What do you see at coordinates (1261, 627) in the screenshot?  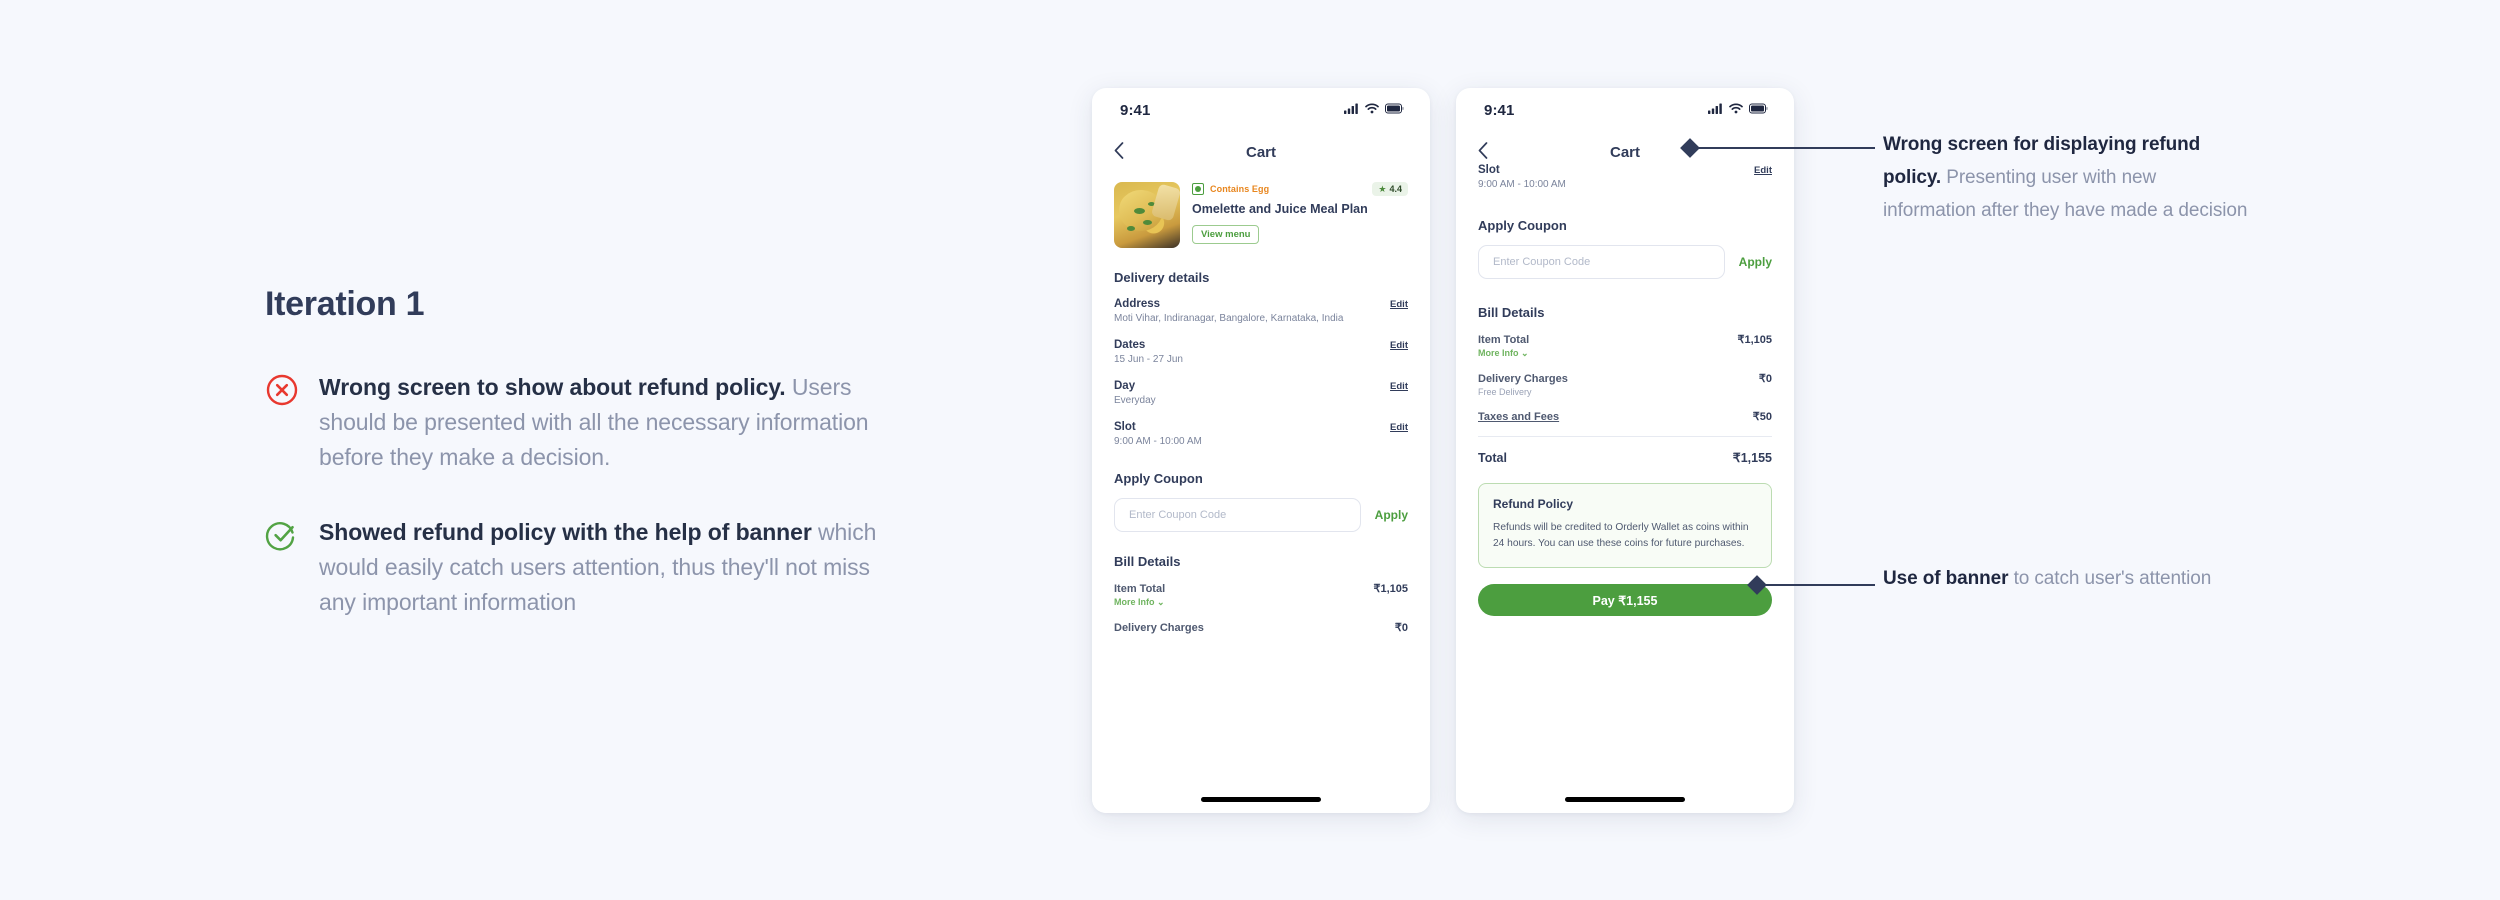 I see `bill-row-delivery: Delivery Charges ₹0` at bounding box center [1261, 627].